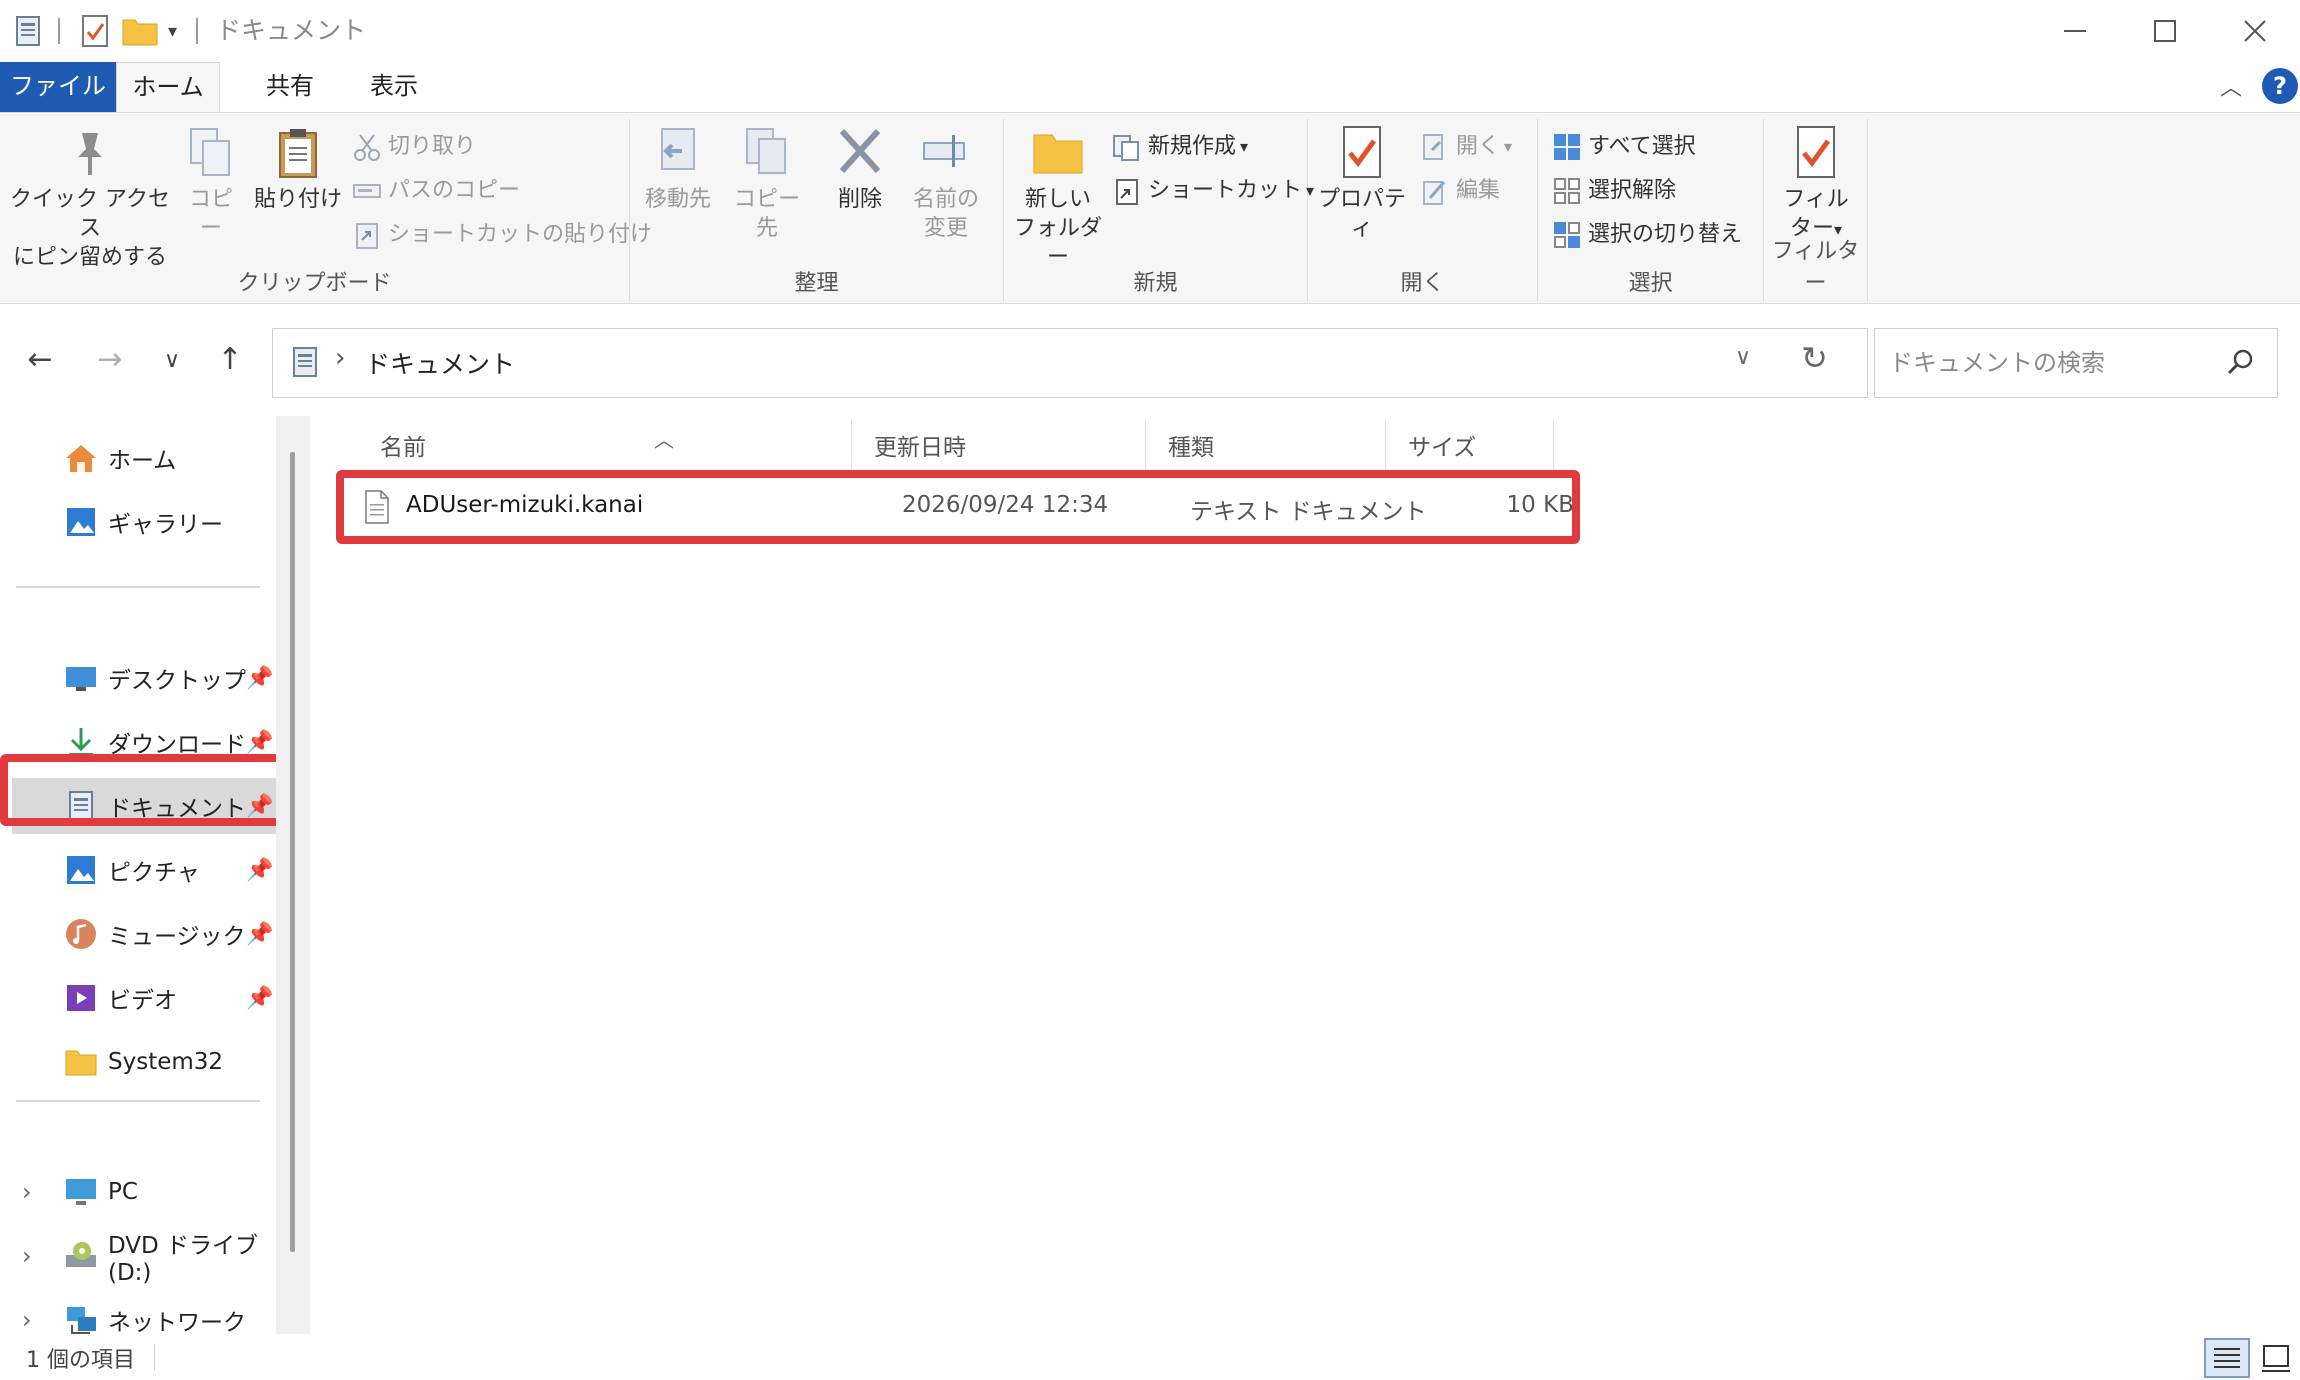  Describe the element at coordinates (1434, 193) in the screenshot. I see `edit-icon` at that location.